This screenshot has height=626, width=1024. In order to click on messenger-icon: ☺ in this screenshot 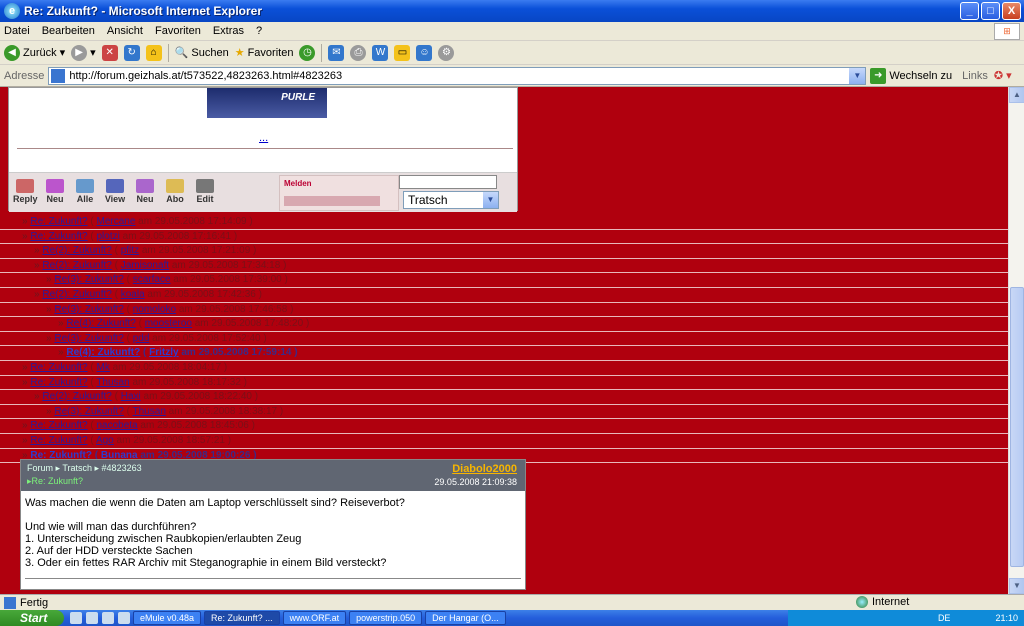, I will do `click(424, 52)`.